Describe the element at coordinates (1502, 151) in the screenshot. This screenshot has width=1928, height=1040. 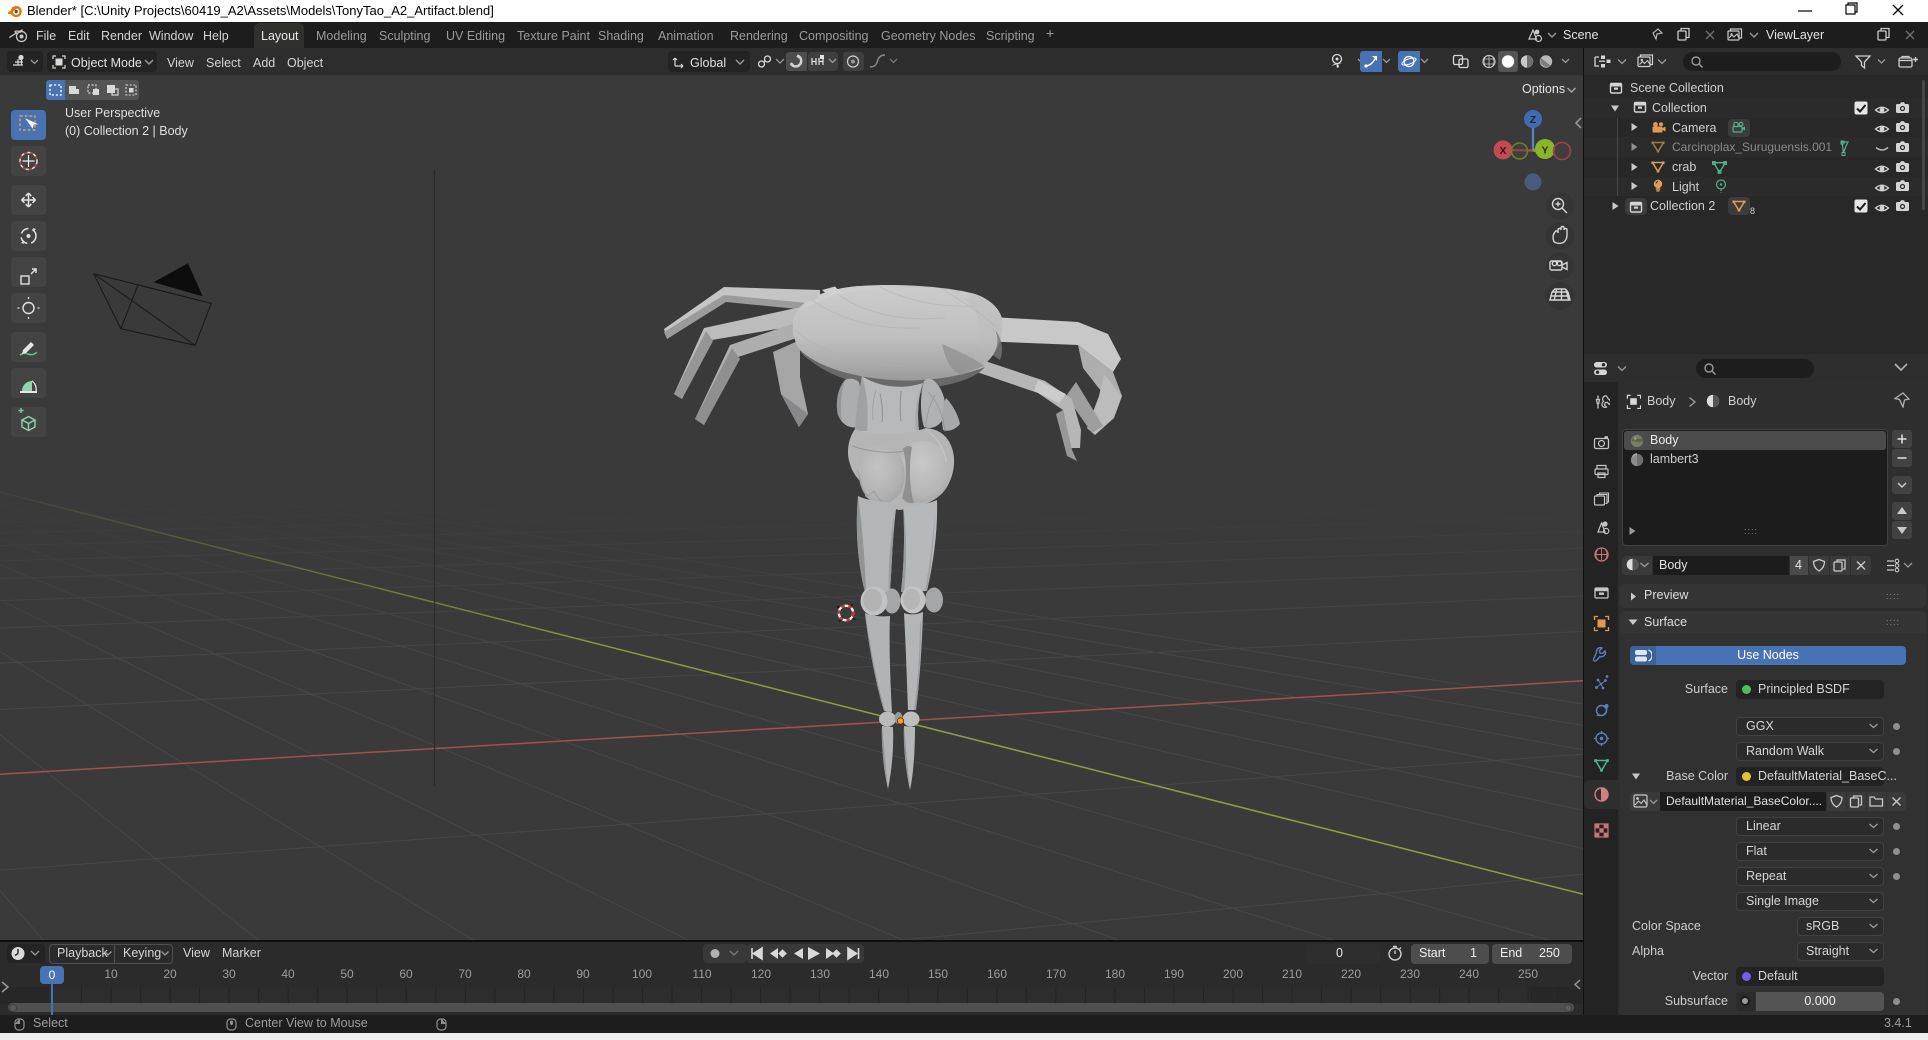
I see `svg-text: X` at that location.